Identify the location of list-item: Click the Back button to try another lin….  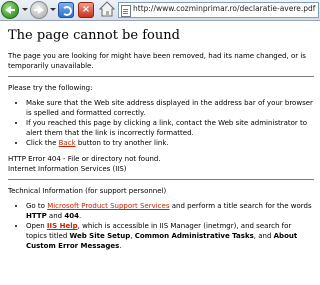
(170, 143).